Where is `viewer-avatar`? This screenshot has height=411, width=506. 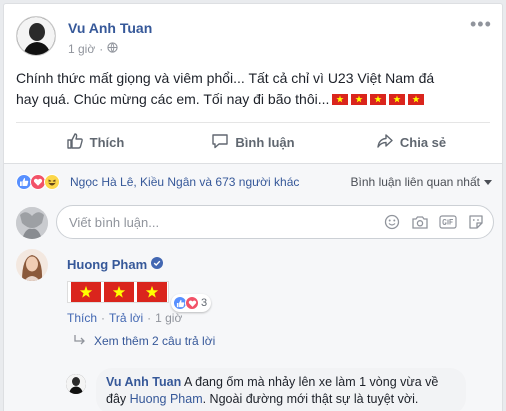
viewer-avatar is located at coordinates (32, 223).